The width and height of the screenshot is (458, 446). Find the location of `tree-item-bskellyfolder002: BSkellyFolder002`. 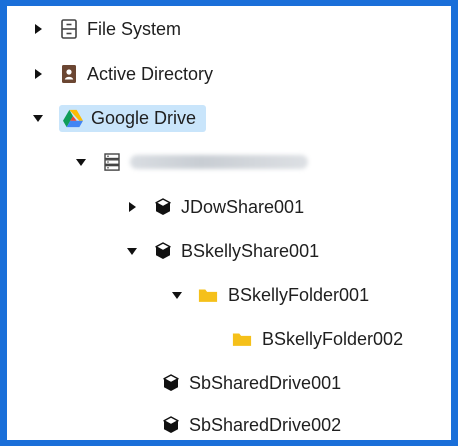

tree-item-bskellyfolder002: BSkellyFolder002 is located at coordinates (229, 339).